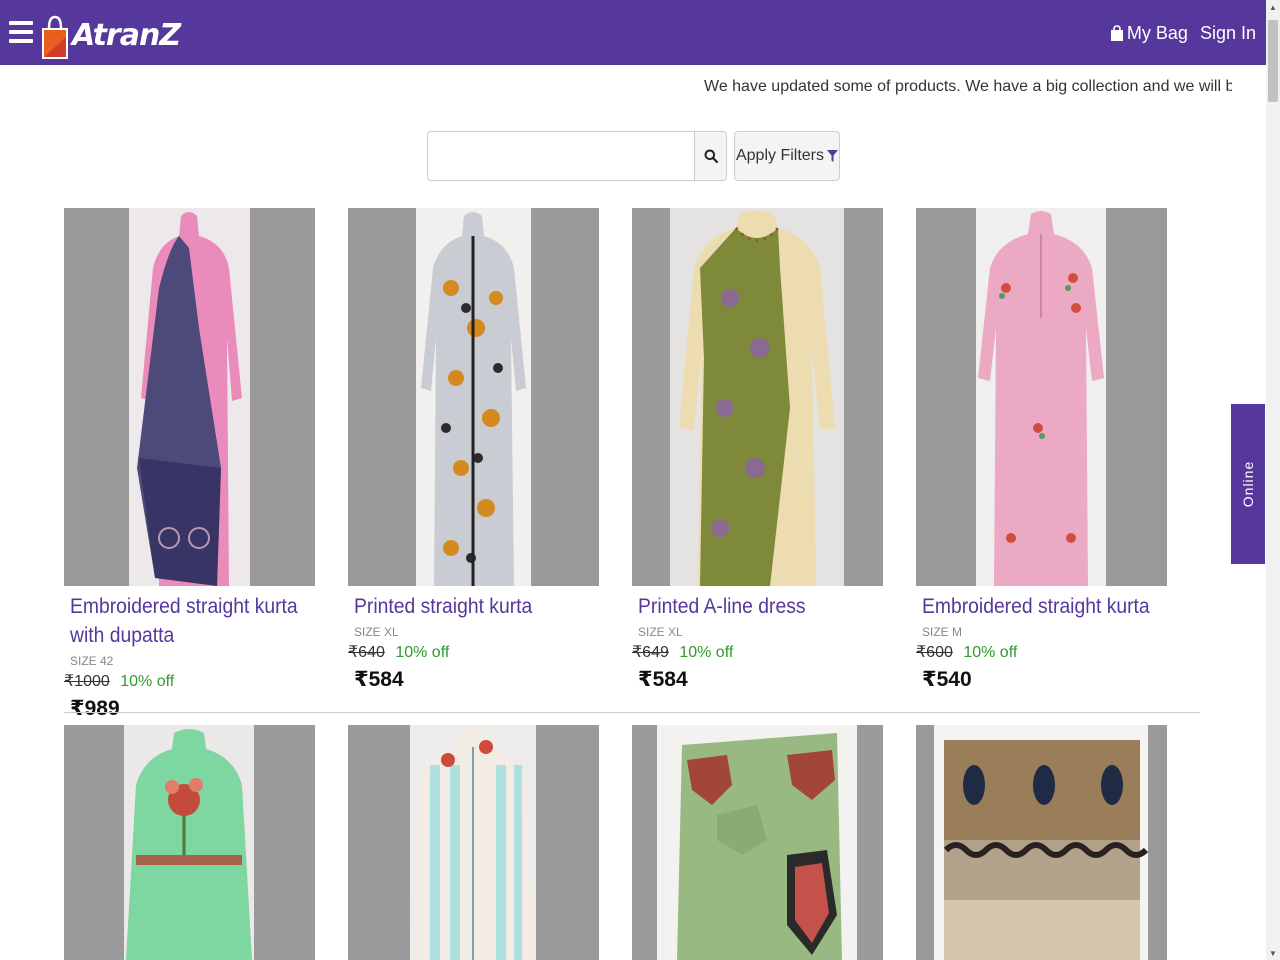  What do you see at coordinates (87, 681) in the screenshot?
I see `old-price: ₹1000` at bounding box center [87, 681].